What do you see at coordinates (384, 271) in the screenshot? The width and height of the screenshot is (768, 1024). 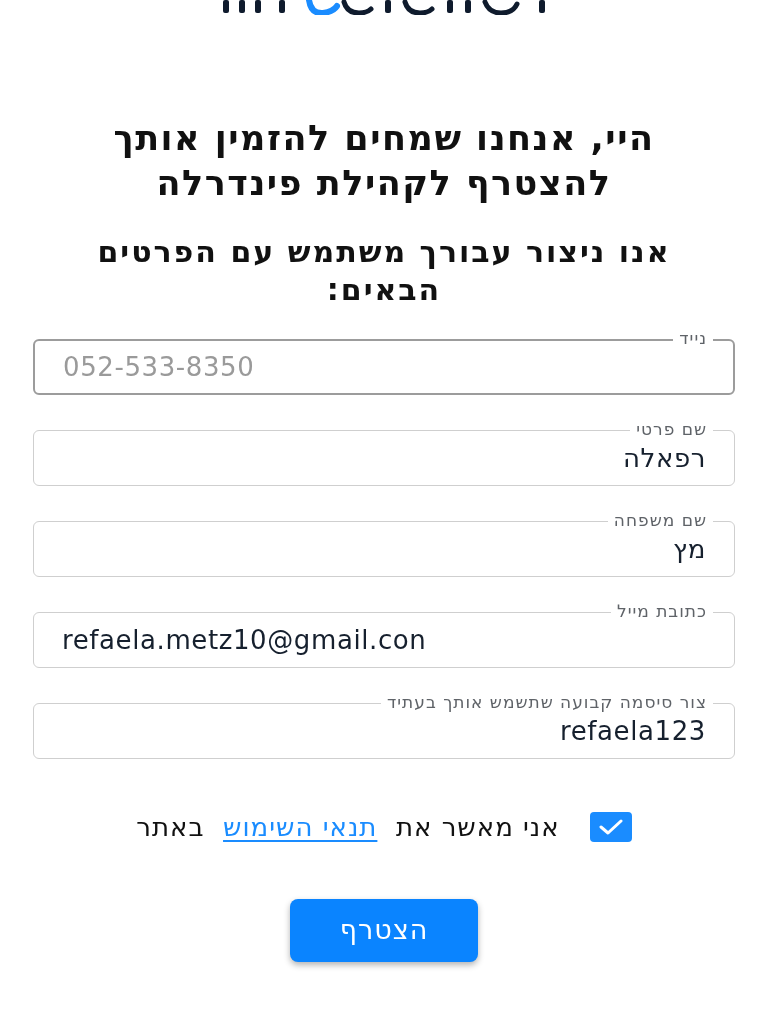 I see `intro-subheading: אנו ניצור עבורך משתמש עם הפרטים הבאים:` at bounding box center [384, 271].